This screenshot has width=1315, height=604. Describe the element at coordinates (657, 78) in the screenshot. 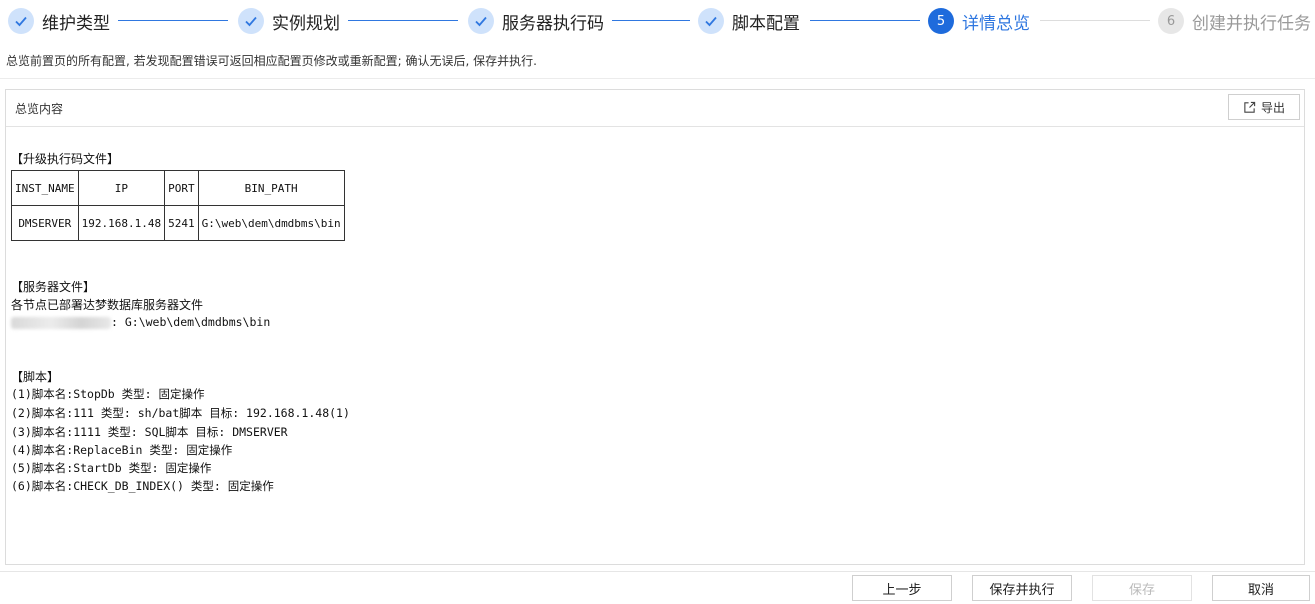

I see `divider` at that location.